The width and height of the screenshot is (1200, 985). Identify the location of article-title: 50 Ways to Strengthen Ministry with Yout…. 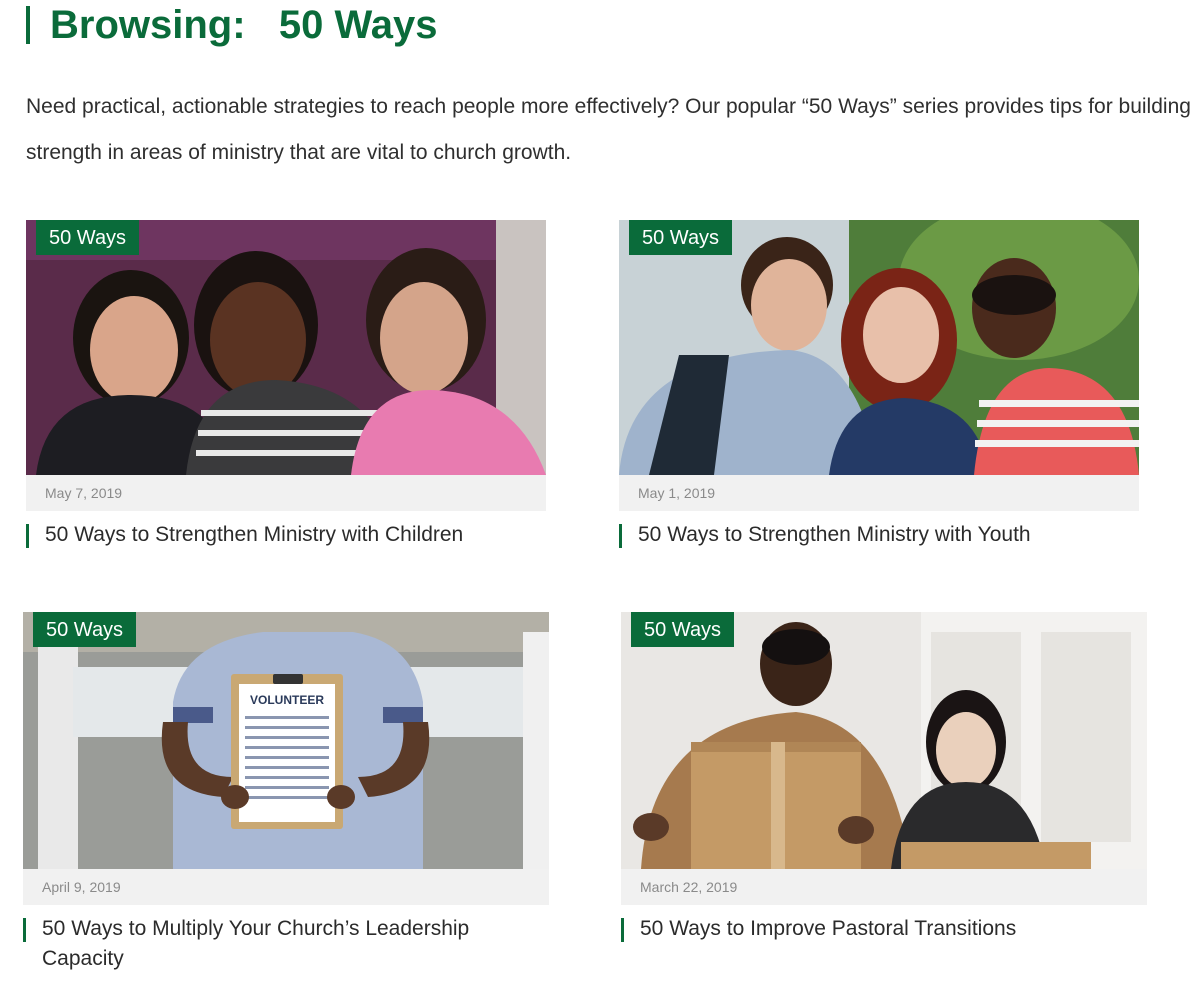
(879, 535).